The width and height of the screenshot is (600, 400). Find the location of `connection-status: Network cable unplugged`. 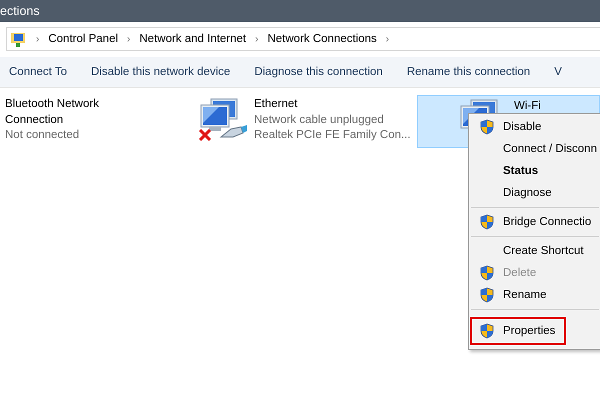

connection-status: Network cable unplugged is located at coordinates (319, 120).